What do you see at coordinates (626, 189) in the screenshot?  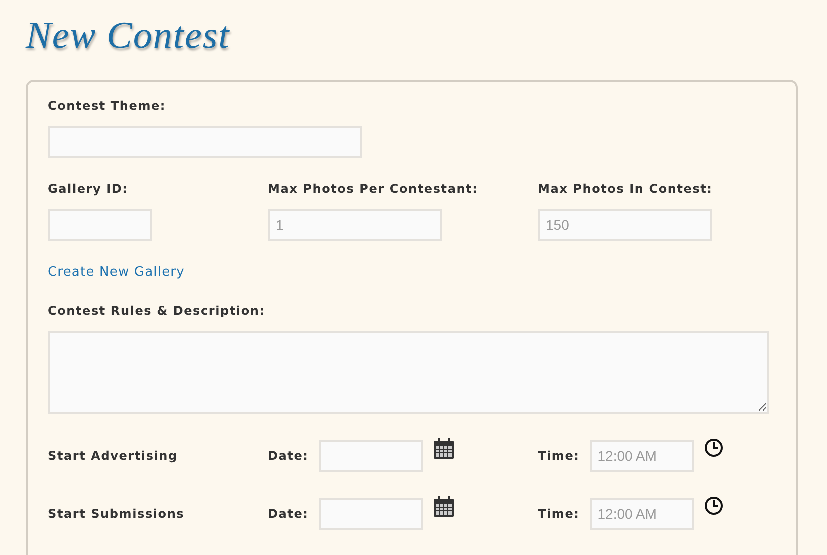 I see `field-label: Max Photos In Contest:` at bounding box center [626, 189].